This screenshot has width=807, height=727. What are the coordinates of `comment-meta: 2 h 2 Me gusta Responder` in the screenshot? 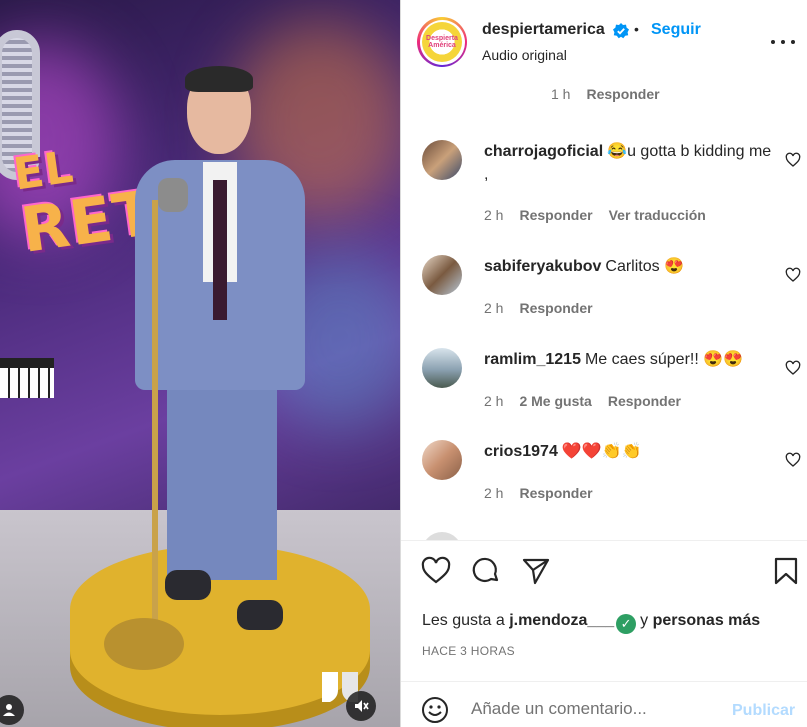 It's located at (582, 401).